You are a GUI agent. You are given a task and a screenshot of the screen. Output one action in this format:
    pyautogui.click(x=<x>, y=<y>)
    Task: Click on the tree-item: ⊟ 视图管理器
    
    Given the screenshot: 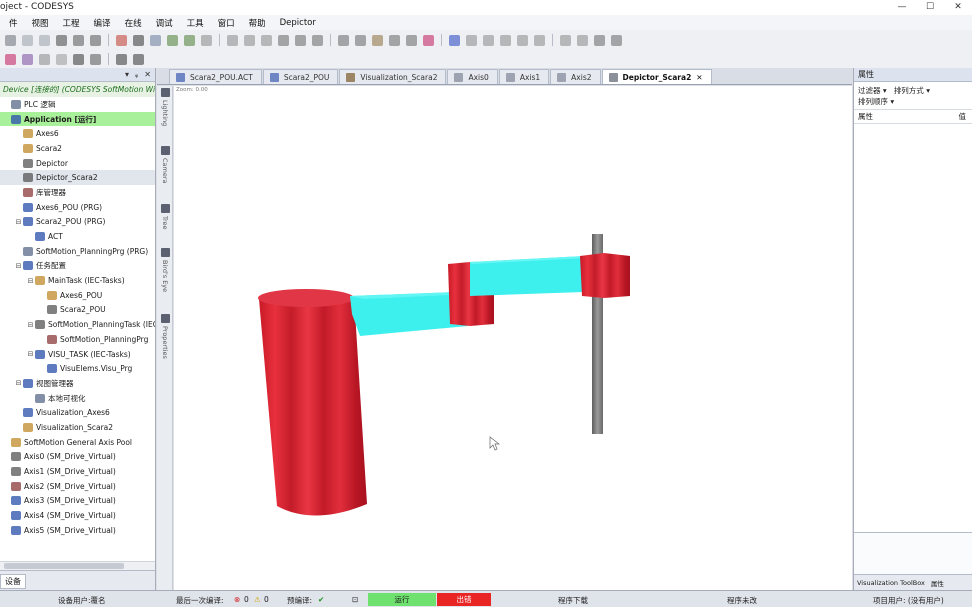 What is the action you would take?
    pyautogui.click(x=77, y=383)
    